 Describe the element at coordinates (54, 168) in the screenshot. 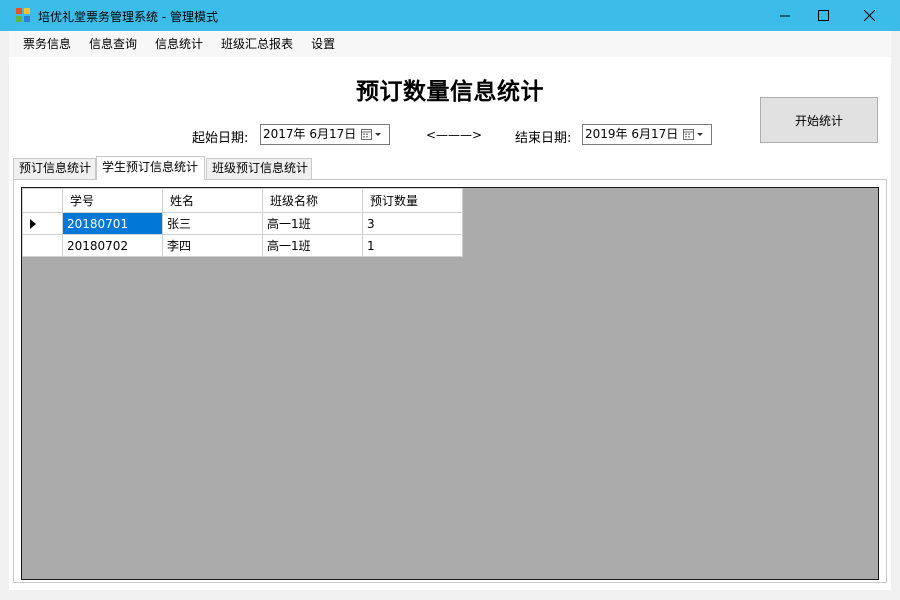

I see `tab-booking-statistics: 预订信息统计` at that location.